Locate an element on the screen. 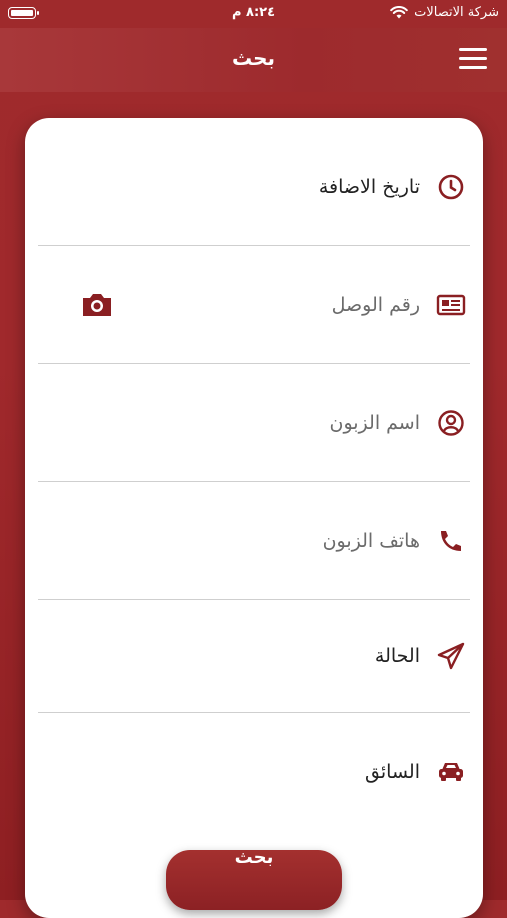 The height and width of the screenshot is (918, 507). search-button-label: بحث is located at coordinates (254, 857).